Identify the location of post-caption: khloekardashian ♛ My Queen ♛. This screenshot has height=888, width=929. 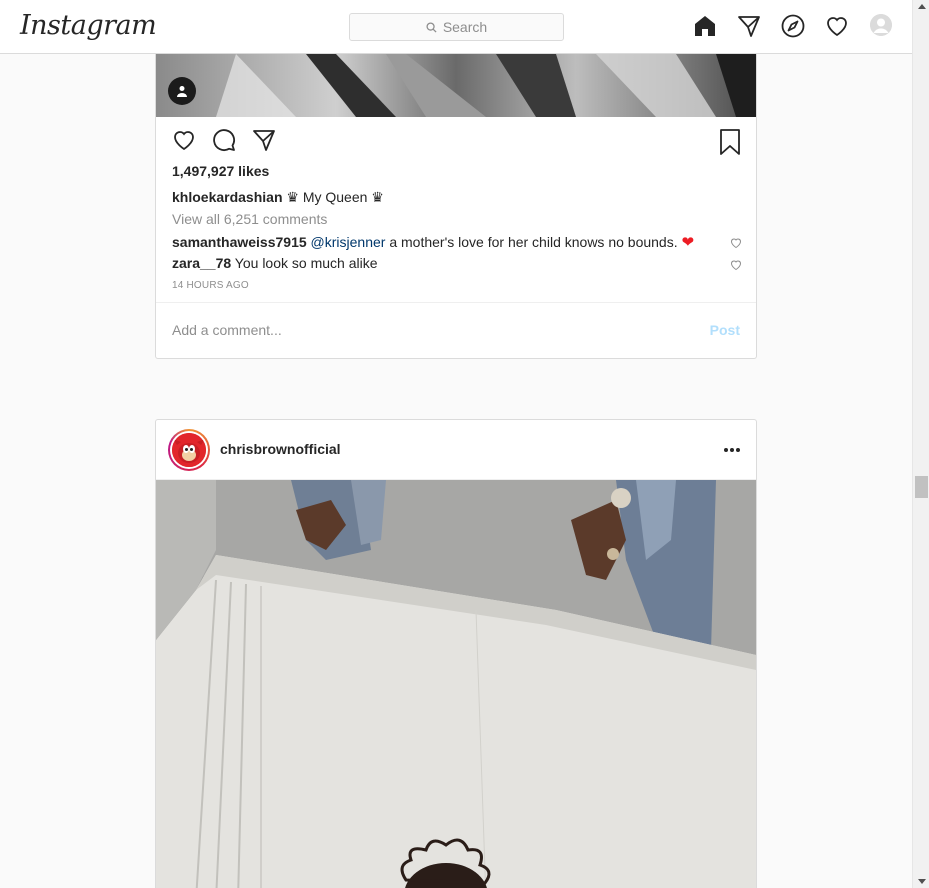
(278, 197).